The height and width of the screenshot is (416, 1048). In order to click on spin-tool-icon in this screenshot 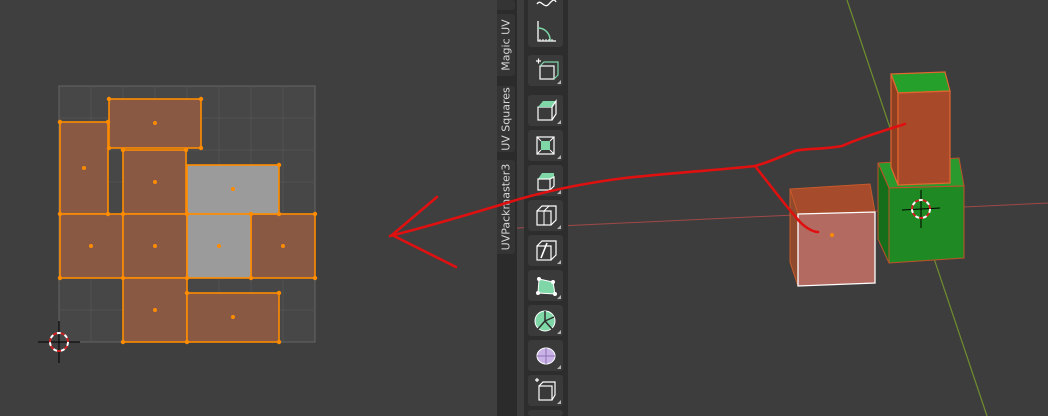, I will do `click(545, 320)`.